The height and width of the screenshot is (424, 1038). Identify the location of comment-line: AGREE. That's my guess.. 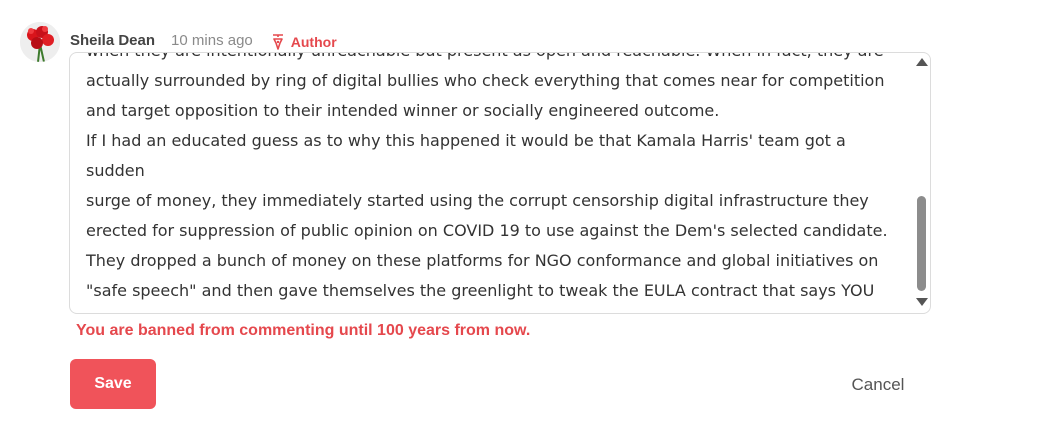
(494, 309).